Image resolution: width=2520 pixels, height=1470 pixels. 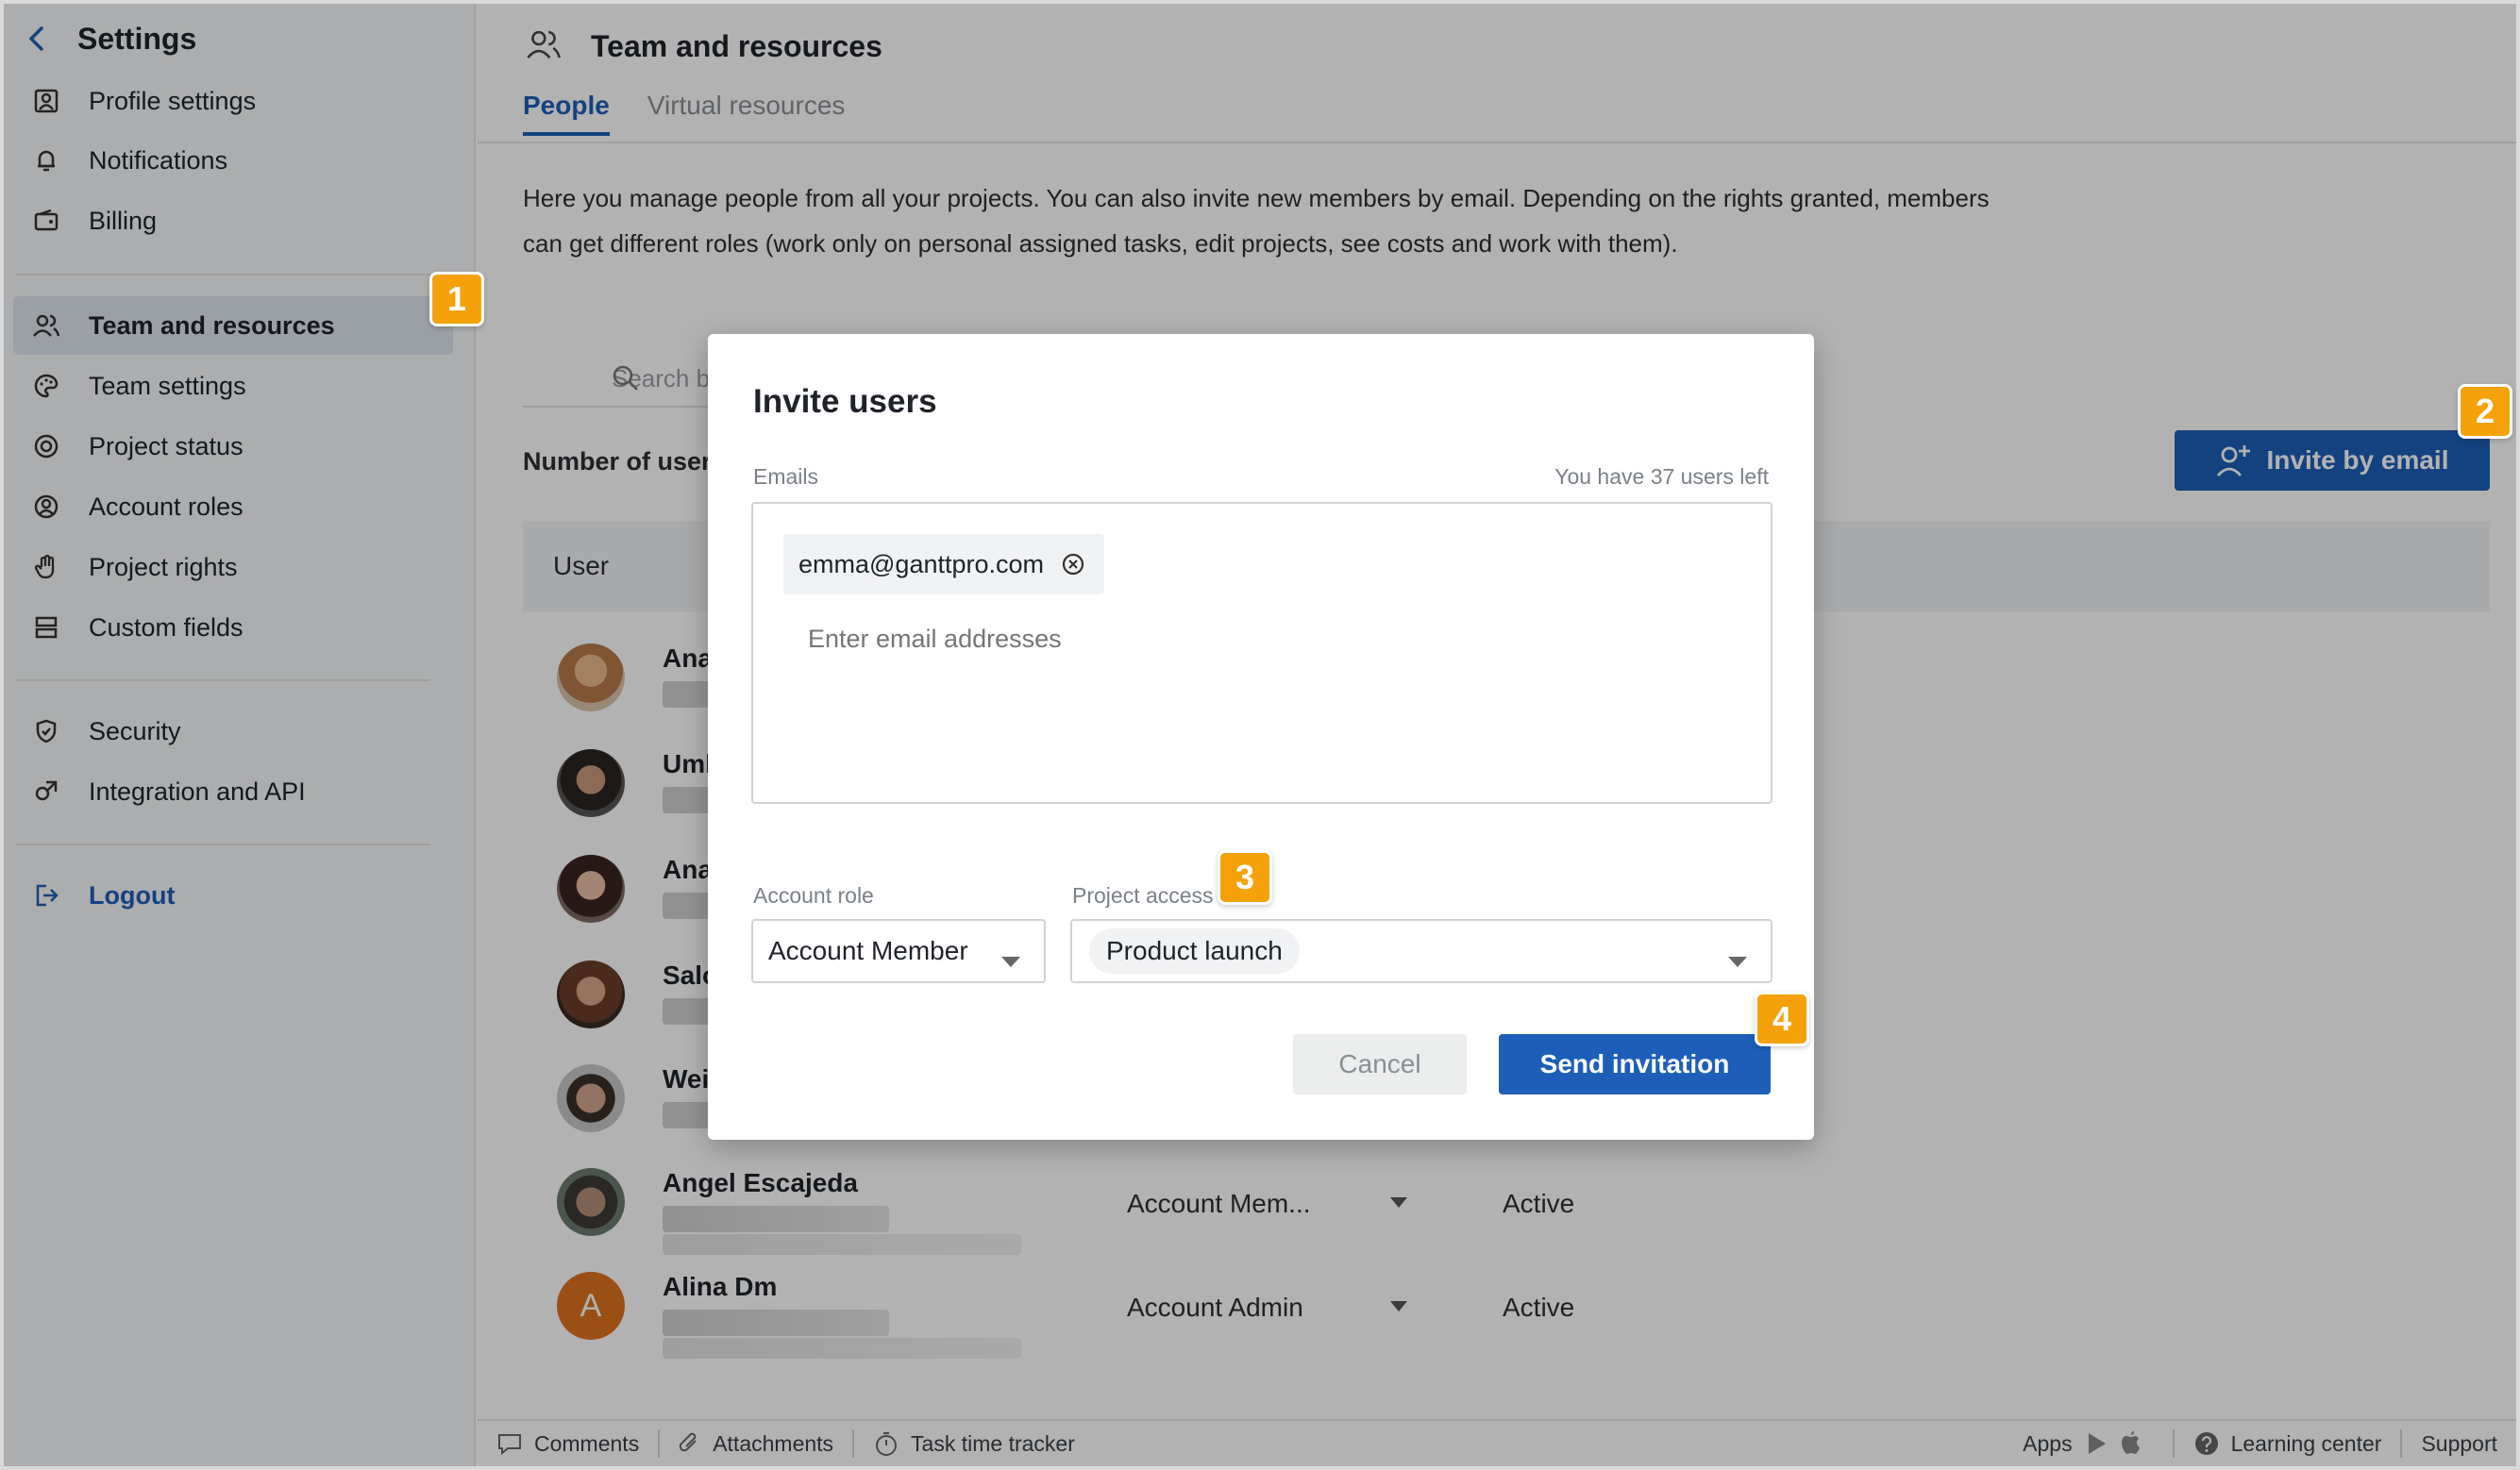 What do you see at coordinates (1245, 877) in the screenshot?
I see `step-badge-3: 3` at bounding box center [1245, 877].